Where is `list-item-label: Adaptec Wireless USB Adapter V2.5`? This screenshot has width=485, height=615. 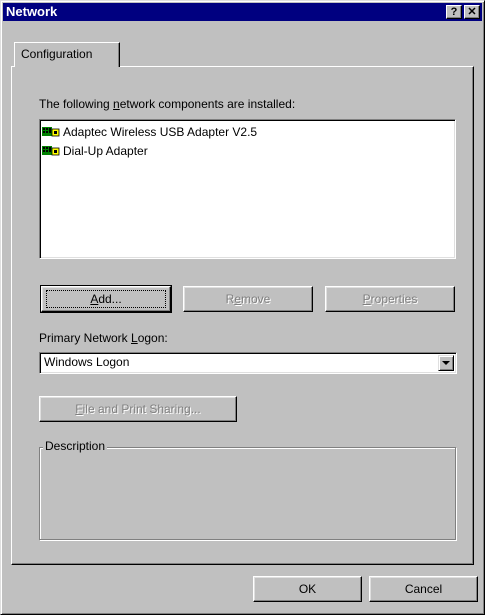
list-item-label: Adaptec Wireless USB Adapter V2.5 is located at coordinates (160, 131).